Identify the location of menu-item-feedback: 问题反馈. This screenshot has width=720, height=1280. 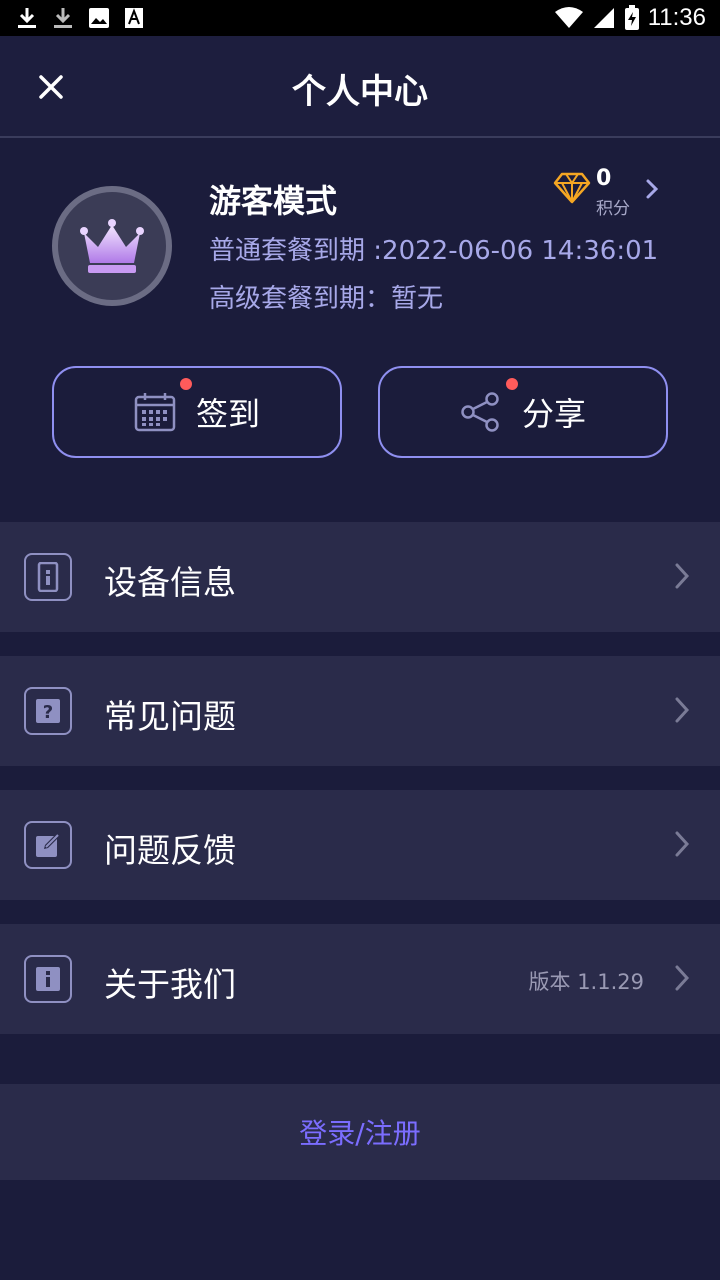
(360, 845).